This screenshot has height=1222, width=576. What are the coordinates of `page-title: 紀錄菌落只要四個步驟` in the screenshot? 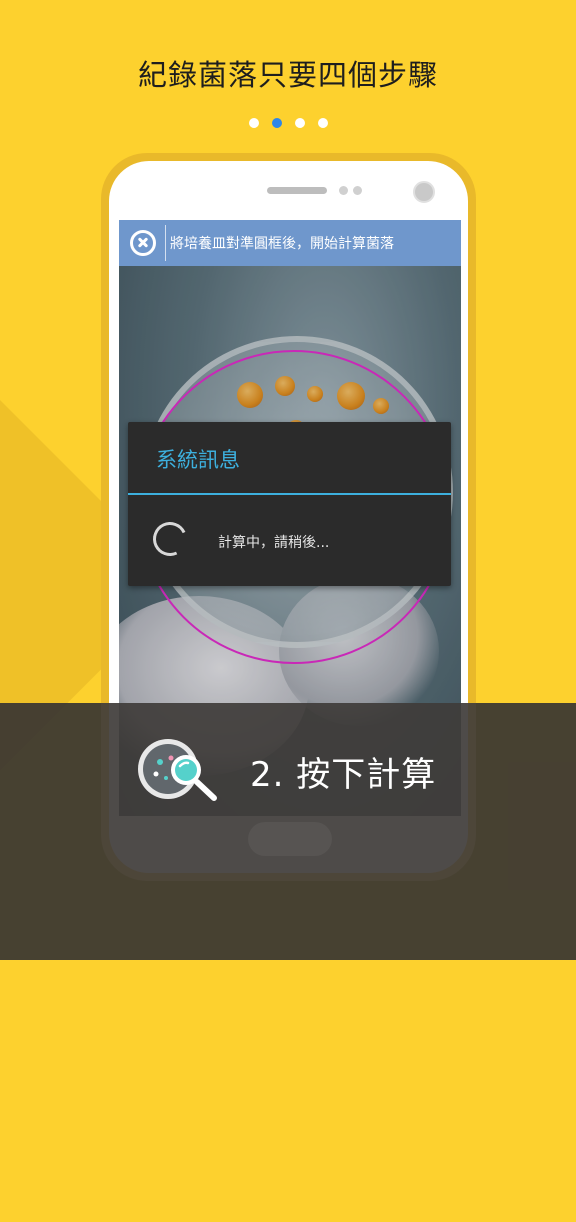 It's located at (287, 75).